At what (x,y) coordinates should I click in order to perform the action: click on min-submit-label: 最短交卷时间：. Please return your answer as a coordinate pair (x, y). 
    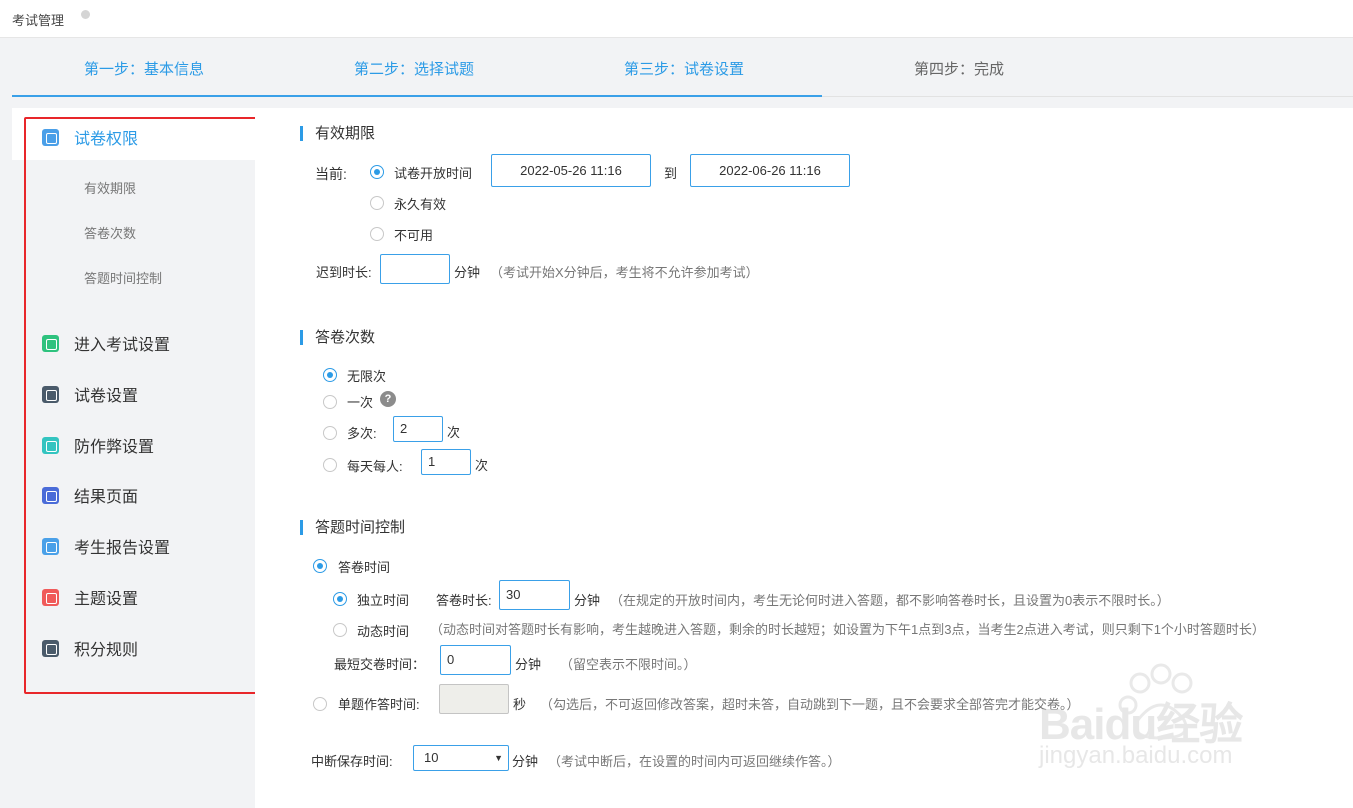
    Looking at the image, I should click on (380, 664).